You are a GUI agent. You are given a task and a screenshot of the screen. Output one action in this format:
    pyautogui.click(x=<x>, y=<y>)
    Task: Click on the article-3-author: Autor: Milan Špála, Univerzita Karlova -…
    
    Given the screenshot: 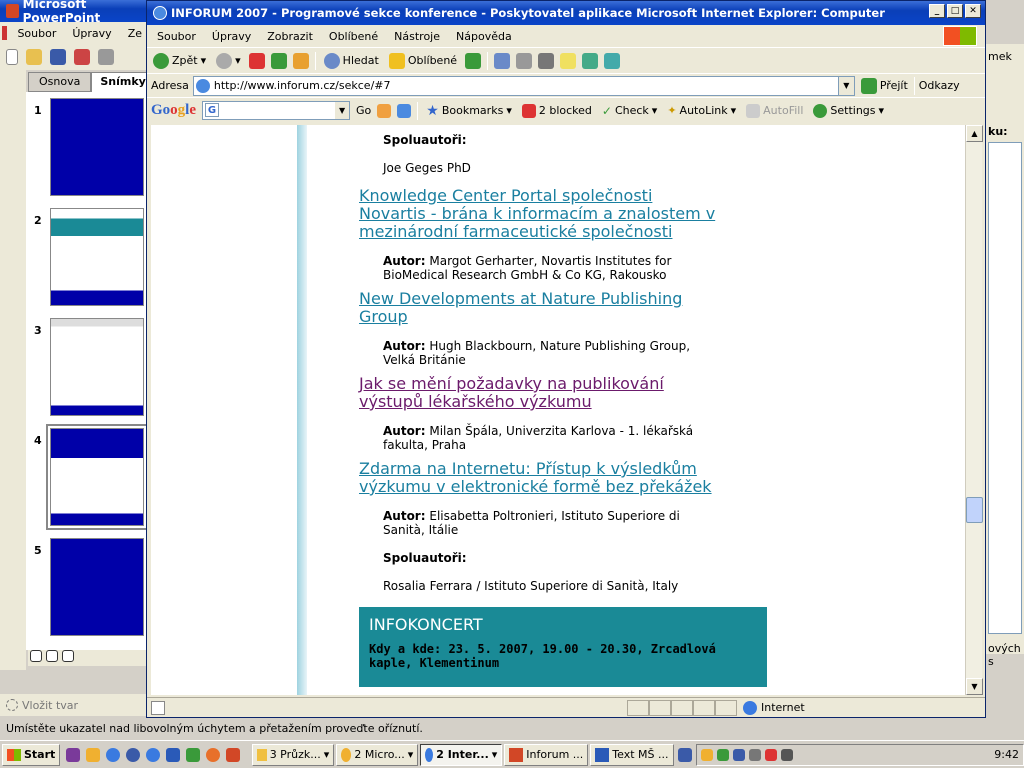 What is the action you would take?
    pyautogui.click(x=576, y=438)
    